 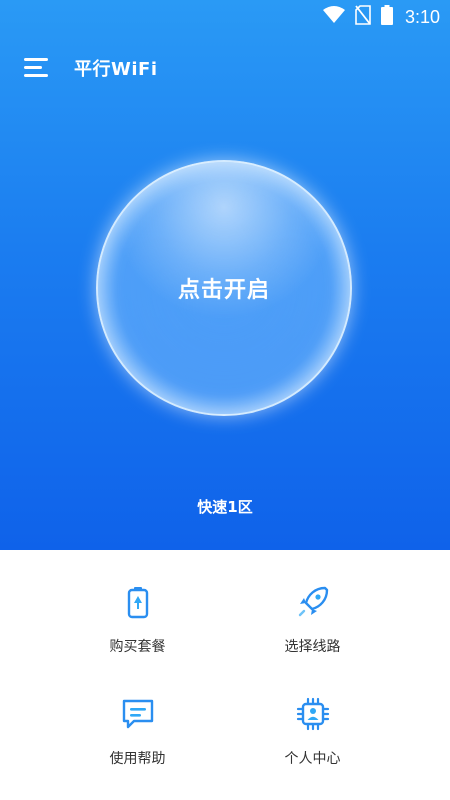 I want to click on no-sim-icon, so click(x=363, y=17).